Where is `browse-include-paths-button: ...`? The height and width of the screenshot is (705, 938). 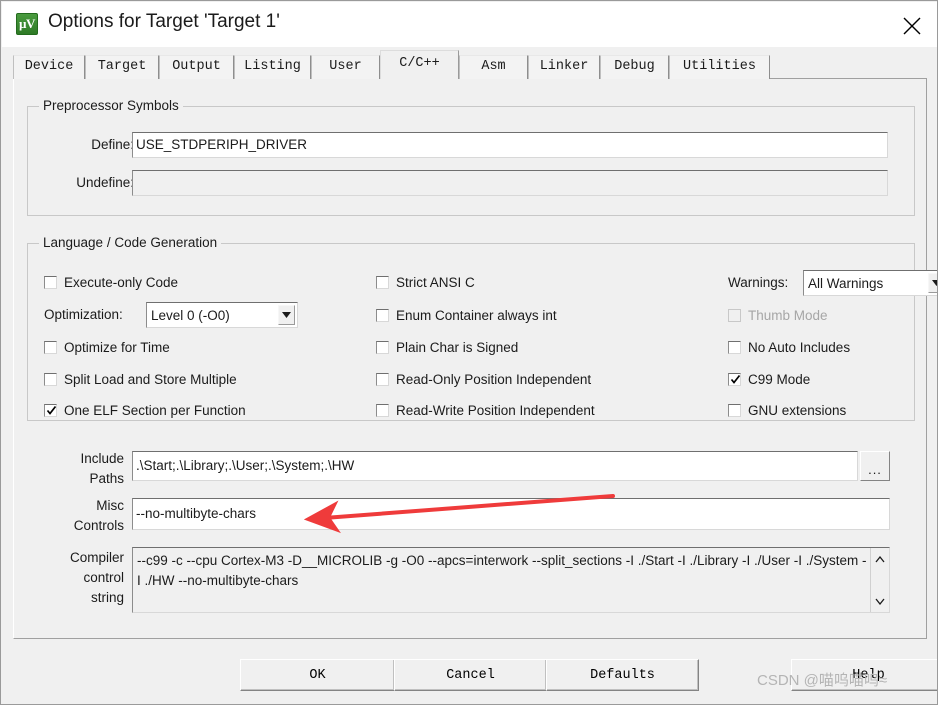
browse-include-paths-button: ... is located at coordinates (875, 466).